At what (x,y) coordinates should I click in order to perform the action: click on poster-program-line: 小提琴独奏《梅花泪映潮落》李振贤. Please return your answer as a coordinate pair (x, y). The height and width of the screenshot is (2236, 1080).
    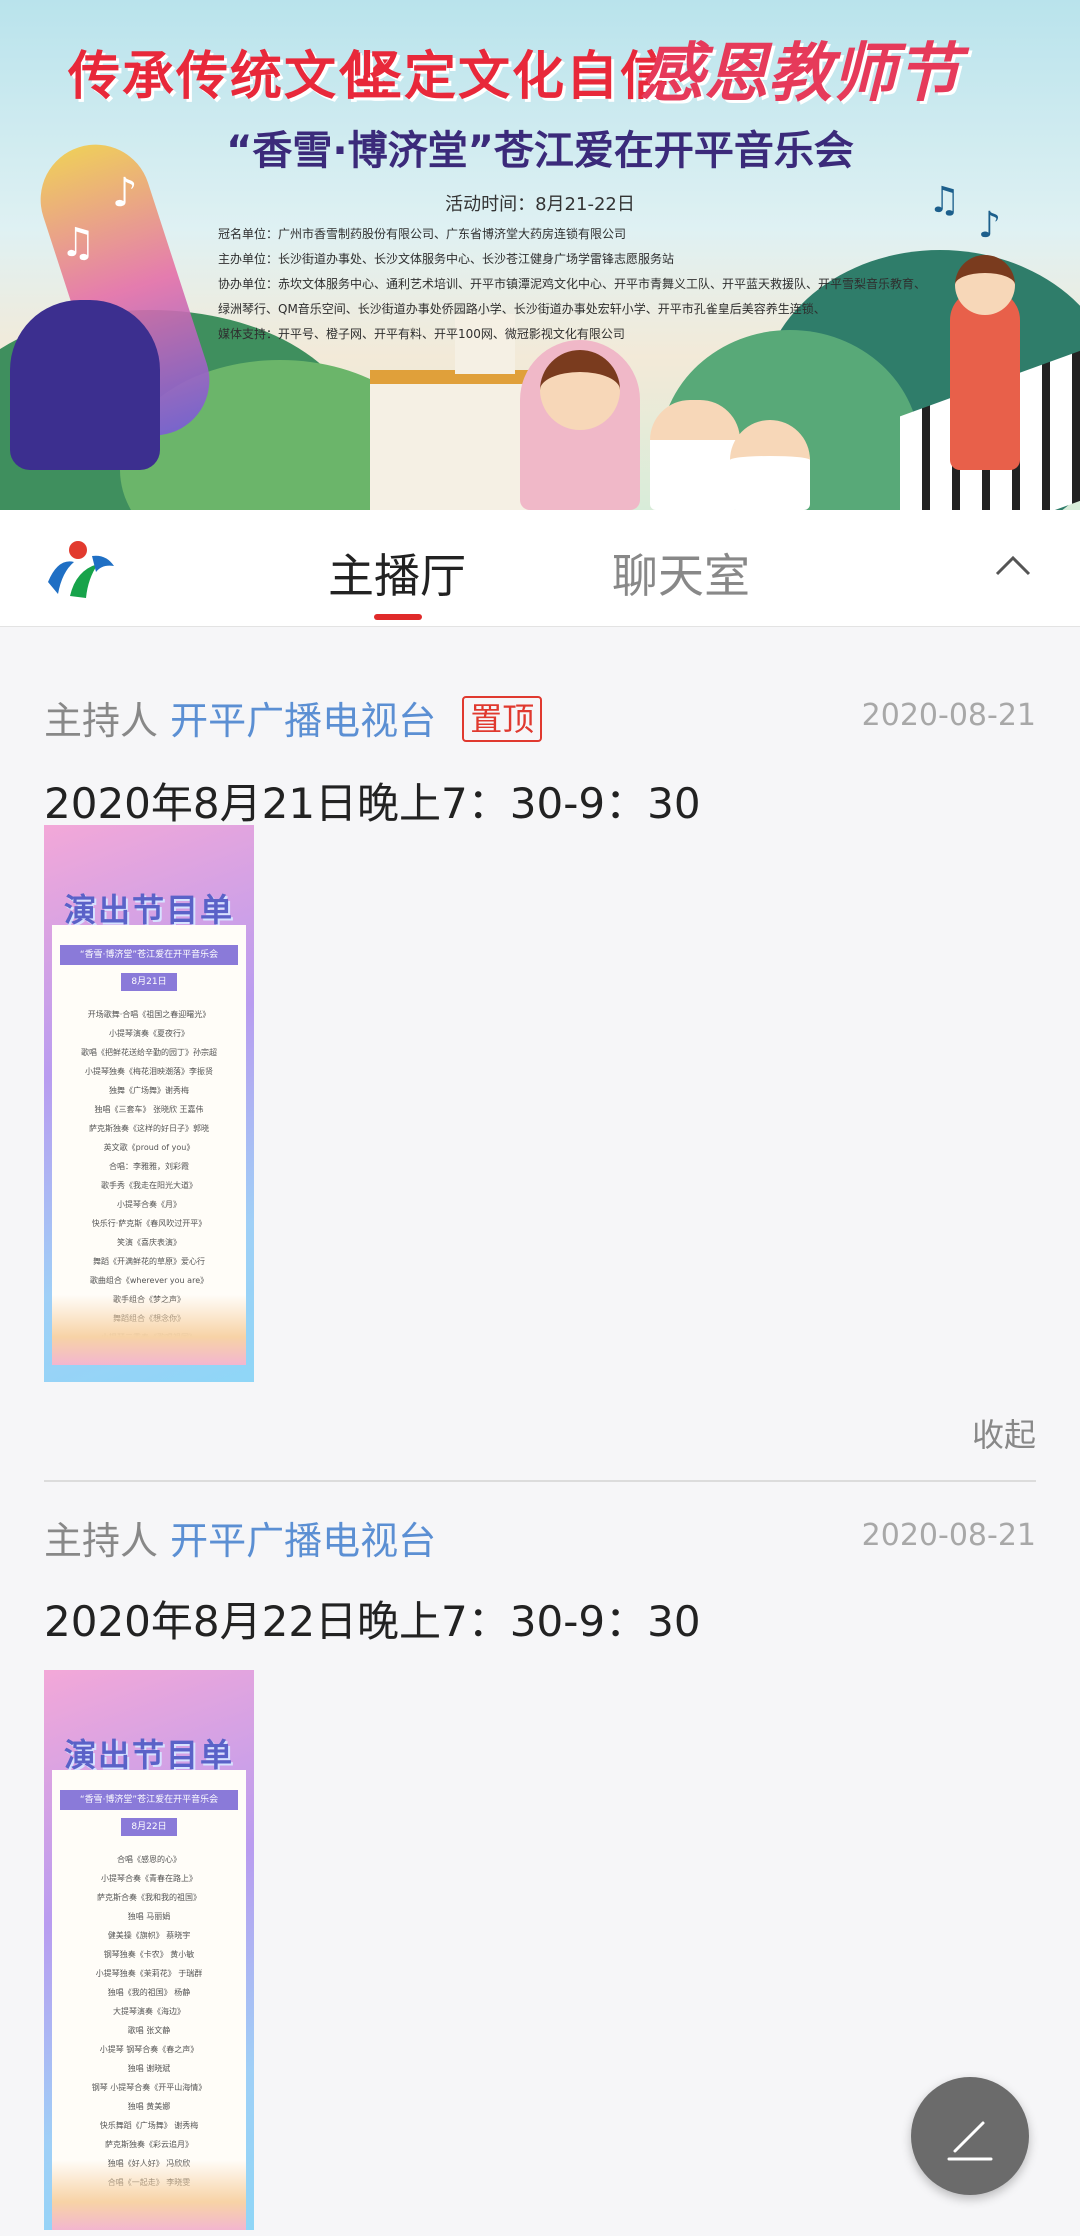
    Looking at the image, I should click on (149, 1071).